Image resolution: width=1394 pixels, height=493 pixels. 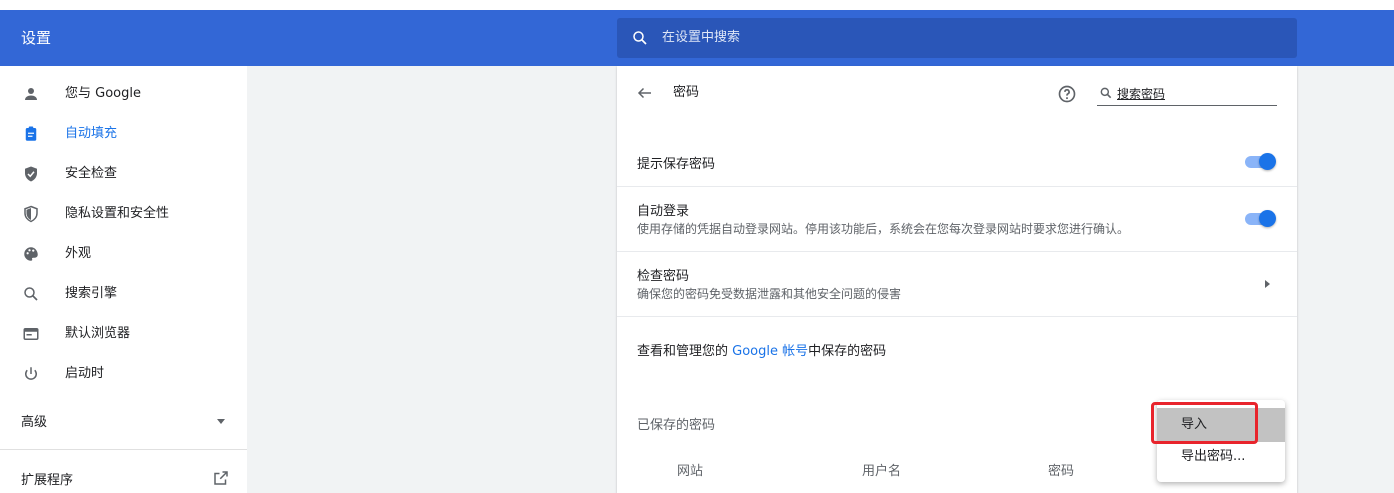 What do you see at coordinates (31, 94) in the screenshot?
I see `person-icon` at bounding box center [31, 94].